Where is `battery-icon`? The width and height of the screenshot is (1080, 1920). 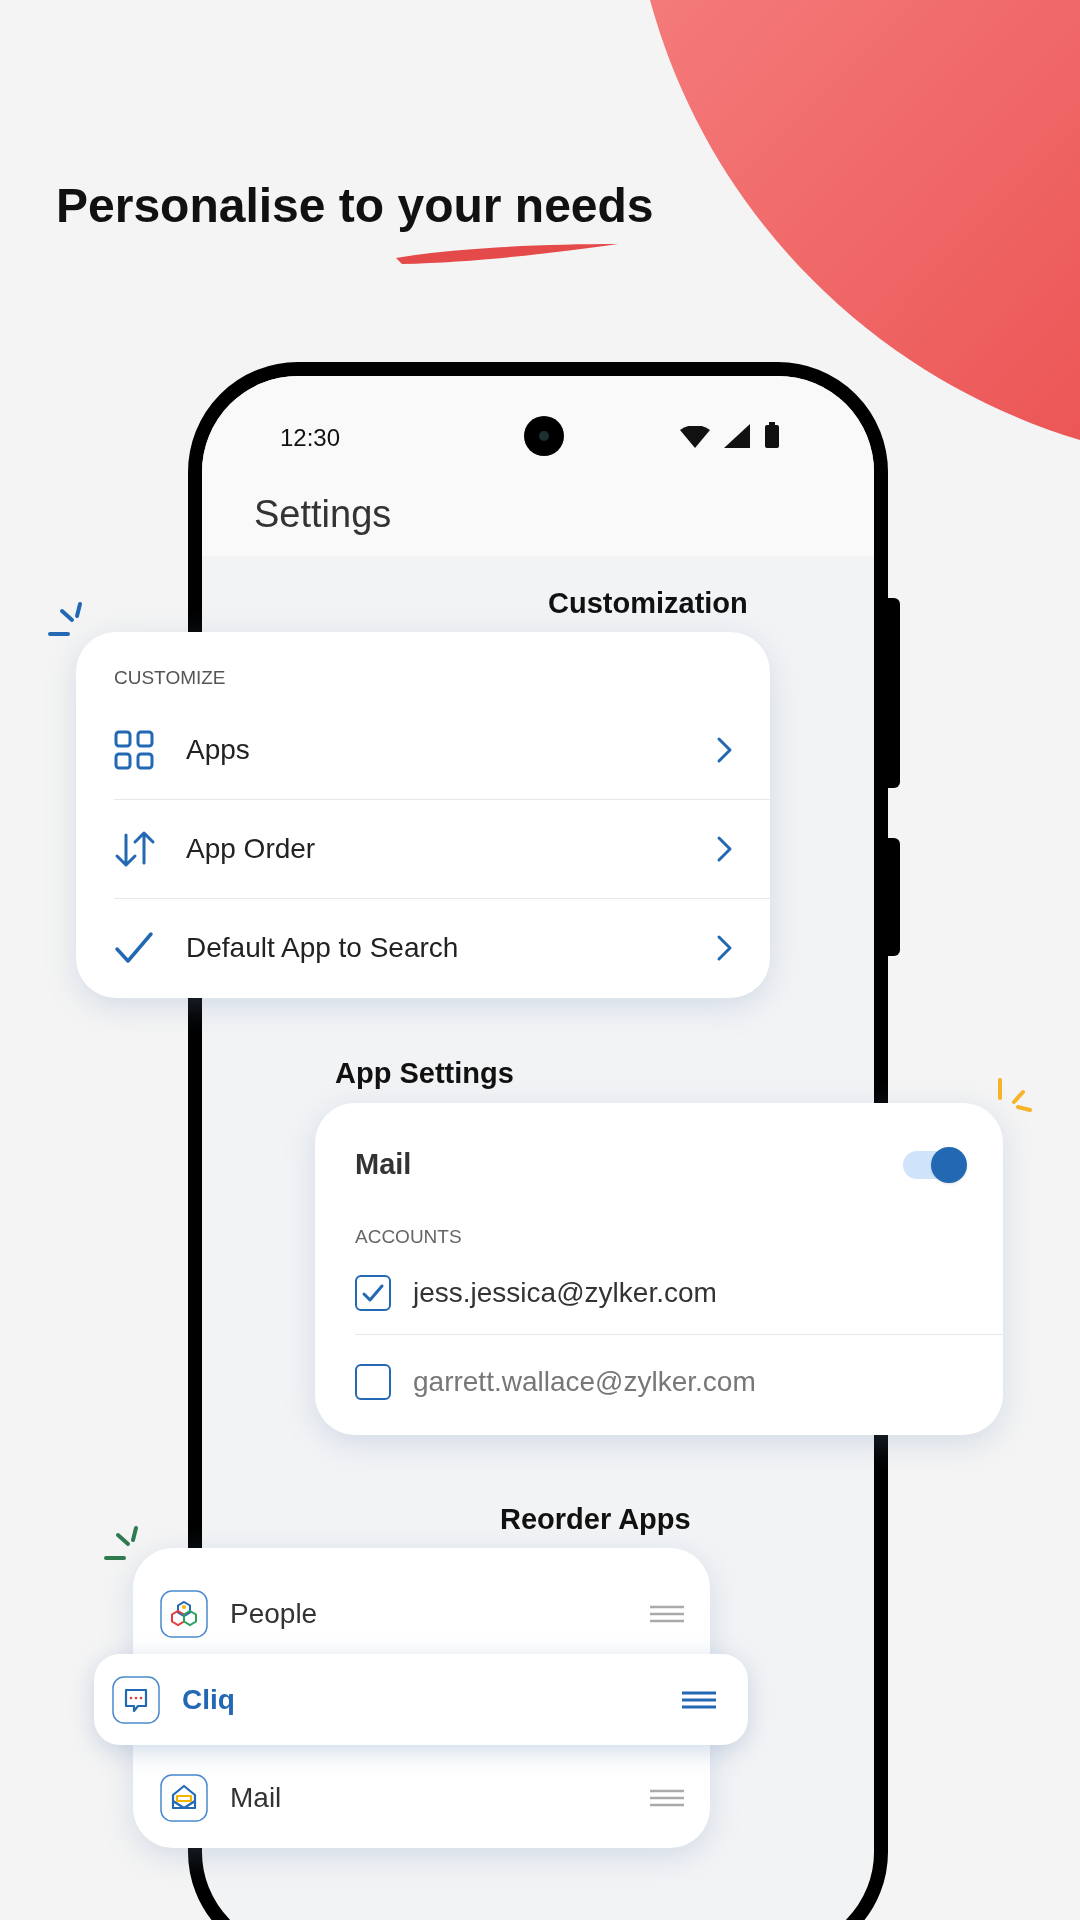 battery-icon is located at coordinates (772, 435).